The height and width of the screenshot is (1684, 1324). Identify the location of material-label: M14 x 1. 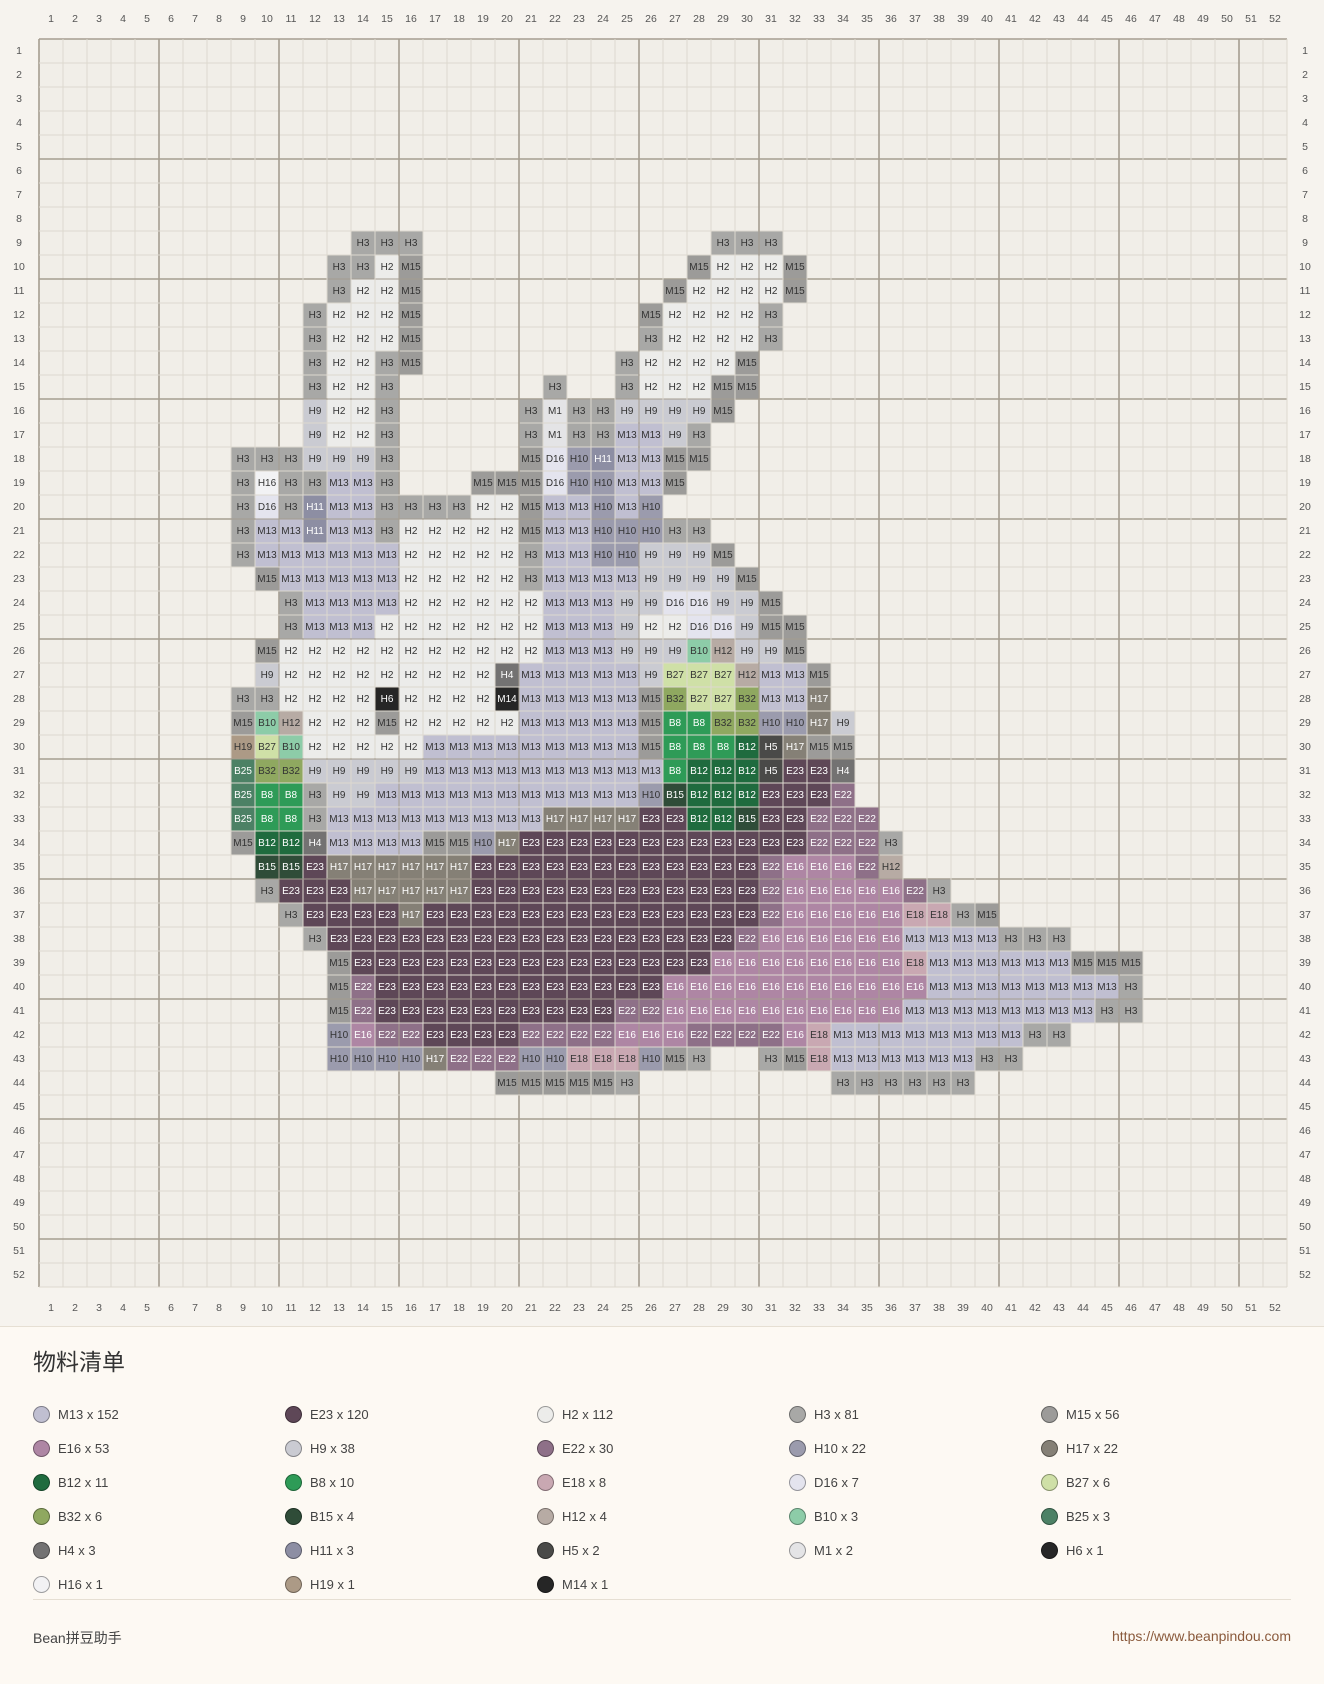
(585, 1584).